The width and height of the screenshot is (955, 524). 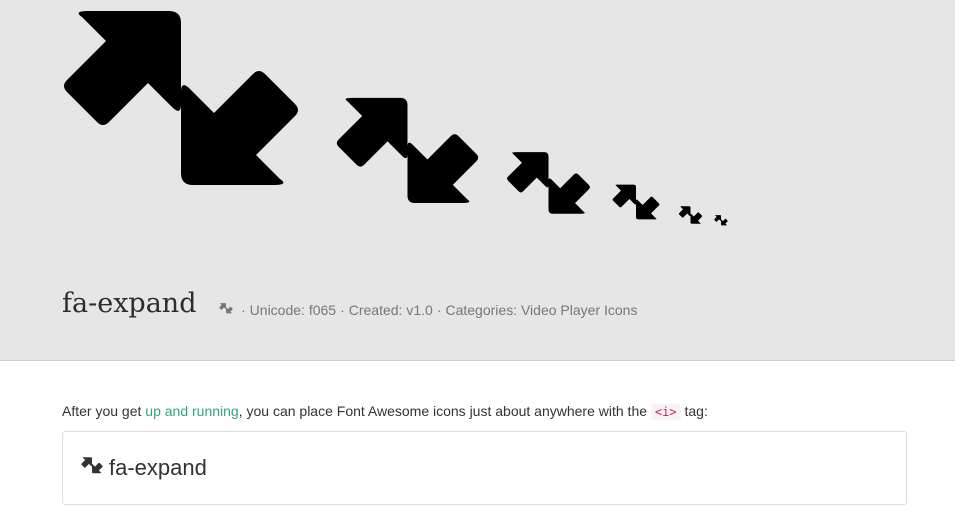 What do you see at coordinates (548, 183) in the screenshot?
I see `expand-icon-3x` at bounding box center [548, 183].